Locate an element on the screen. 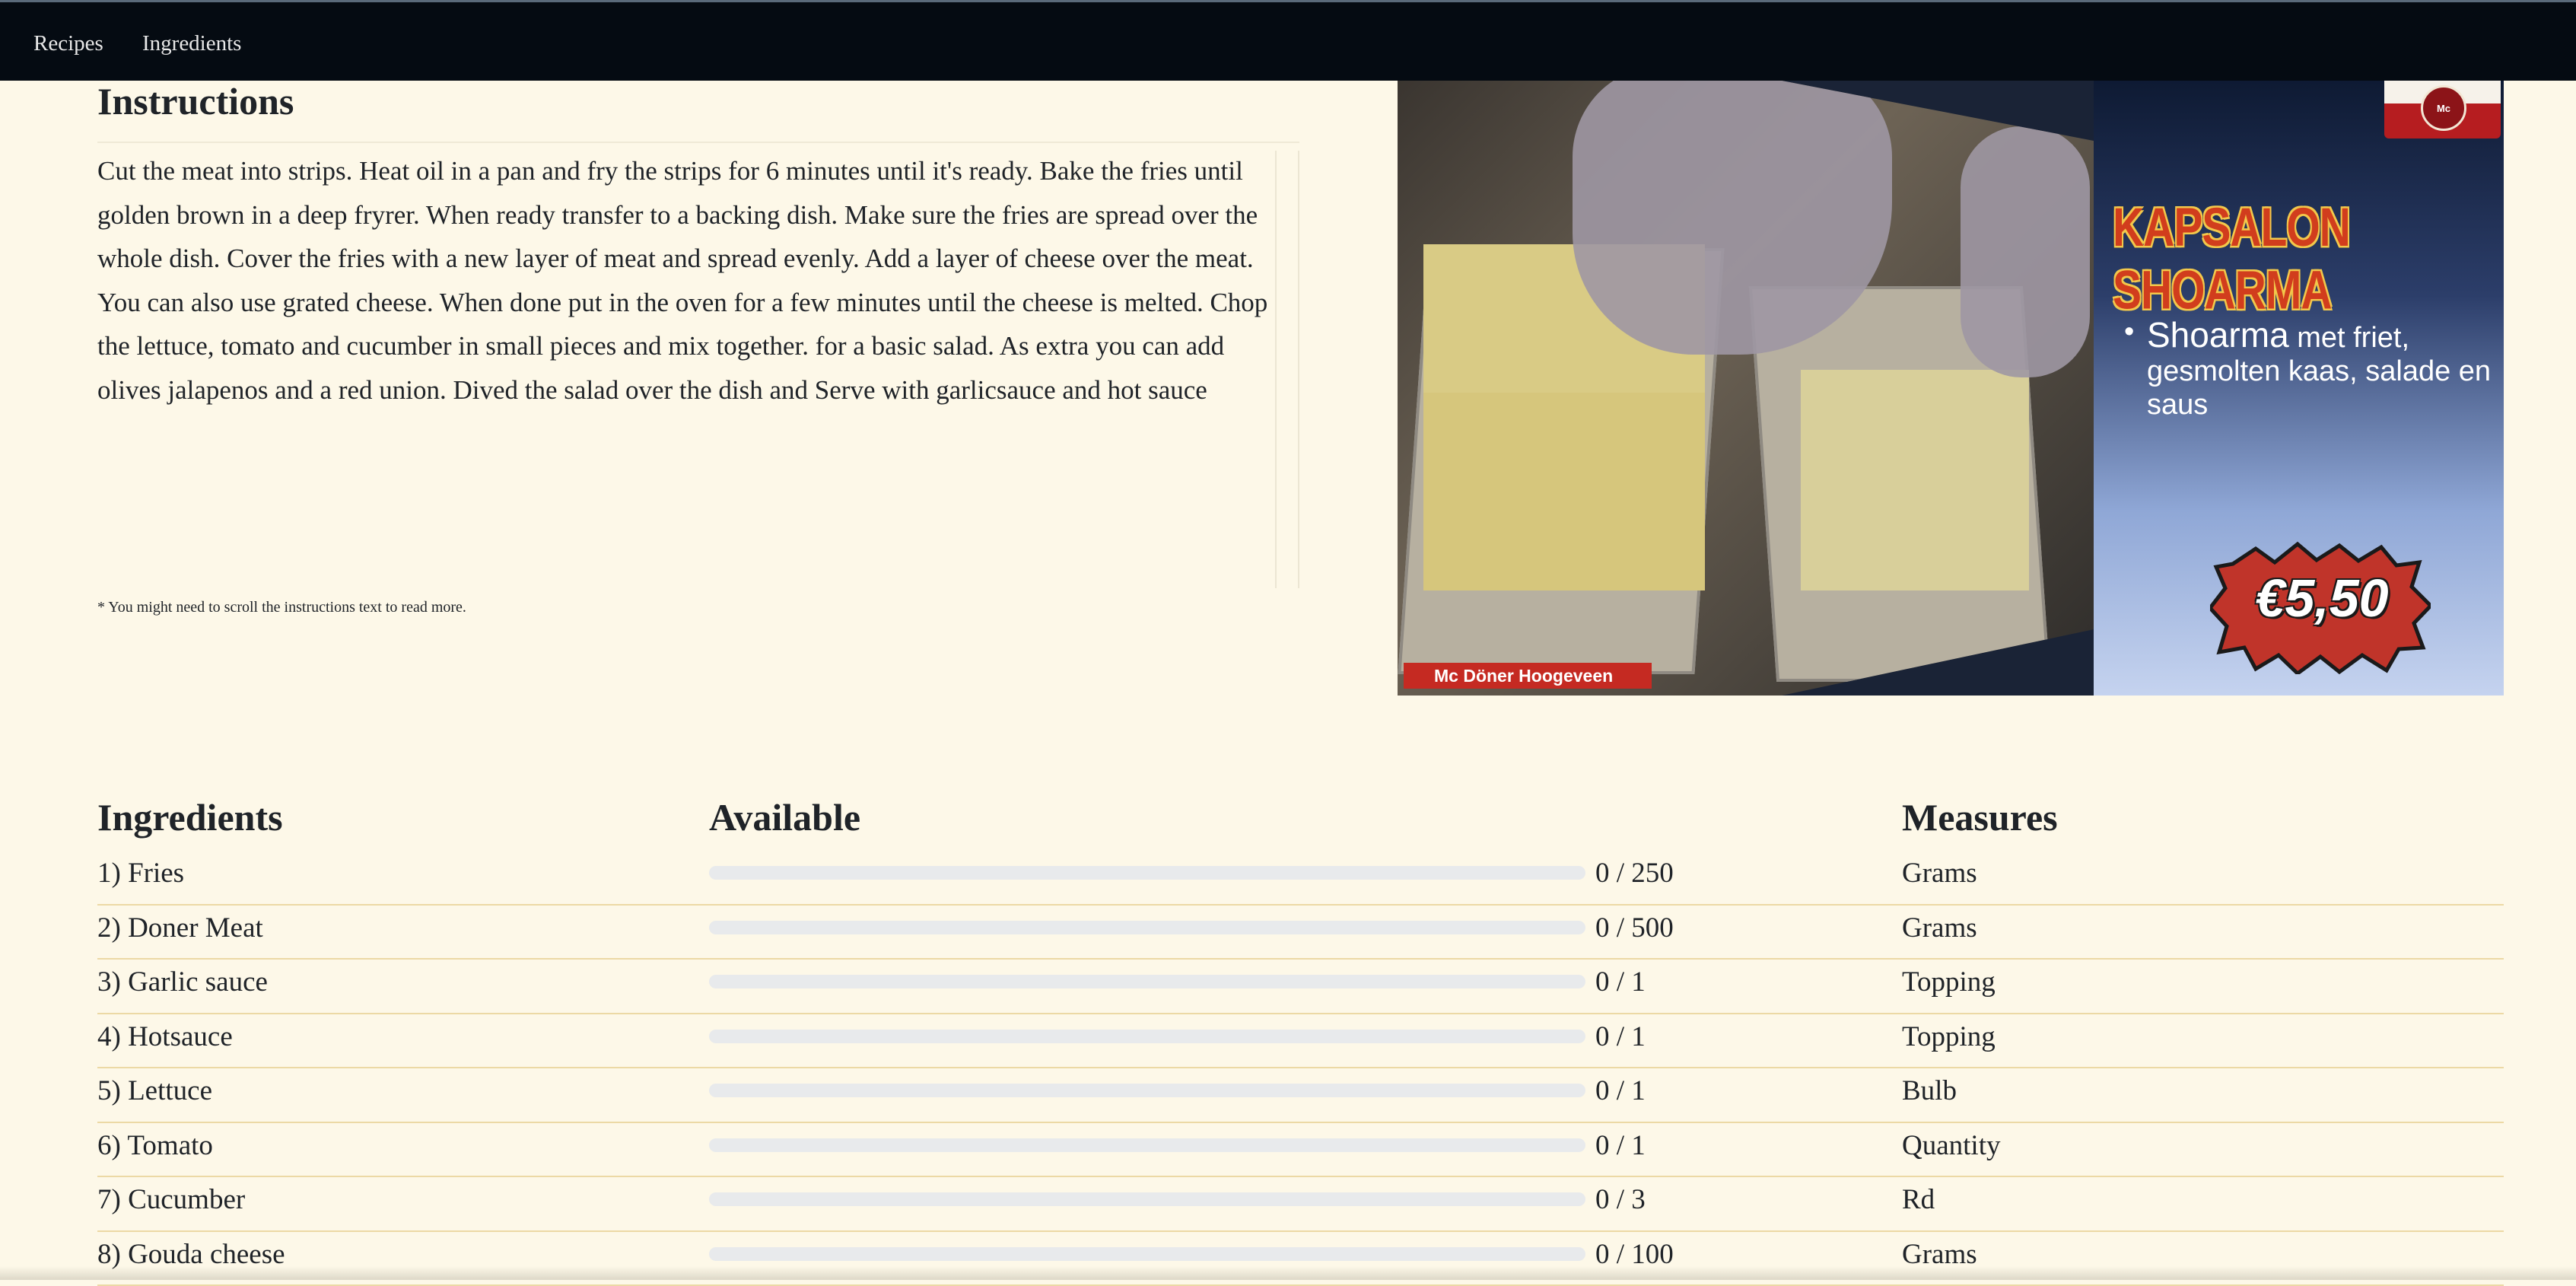  ad-caption: Mc Döner Hoogeveen is located at coordinates (1528, 676).